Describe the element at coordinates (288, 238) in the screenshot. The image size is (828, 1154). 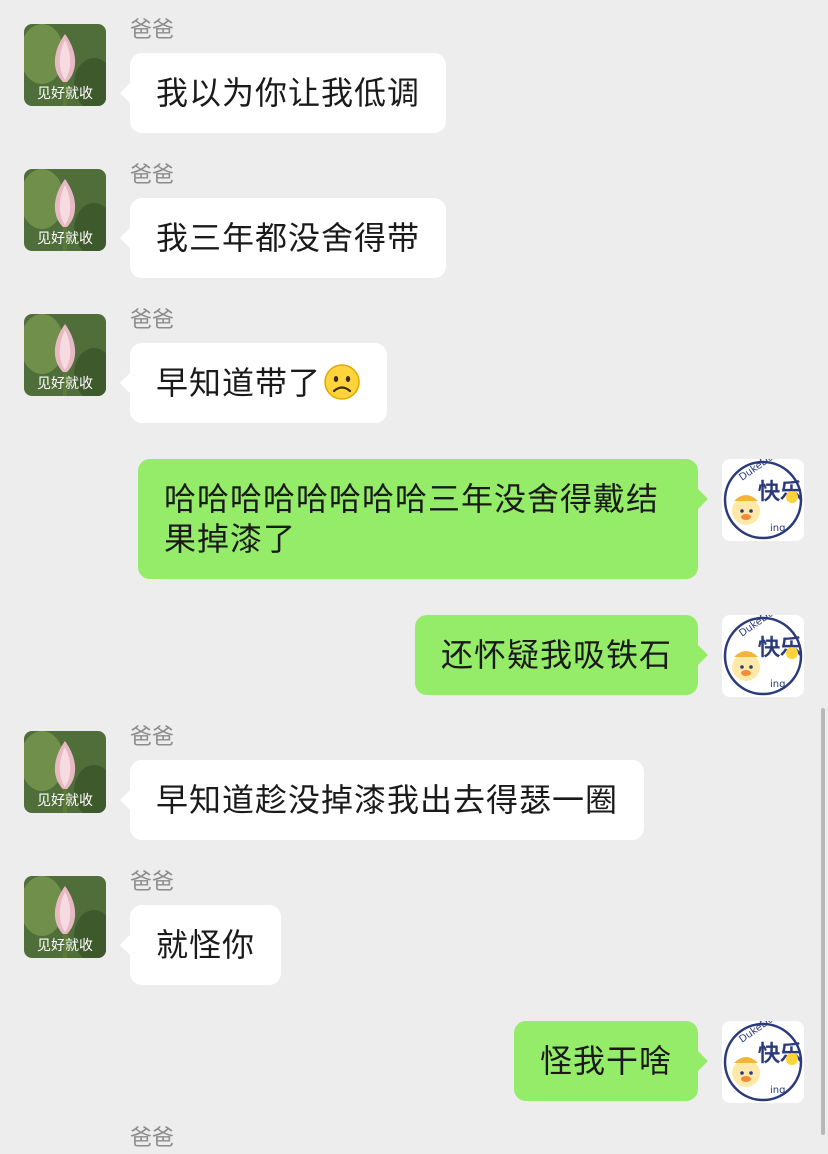
I see `message-text: 我三年都没舍得带` at that location.